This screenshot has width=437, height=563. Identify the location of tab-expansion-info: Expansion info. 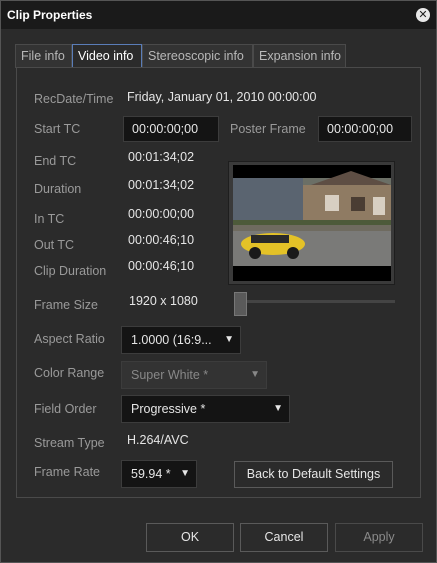
(299, 56).